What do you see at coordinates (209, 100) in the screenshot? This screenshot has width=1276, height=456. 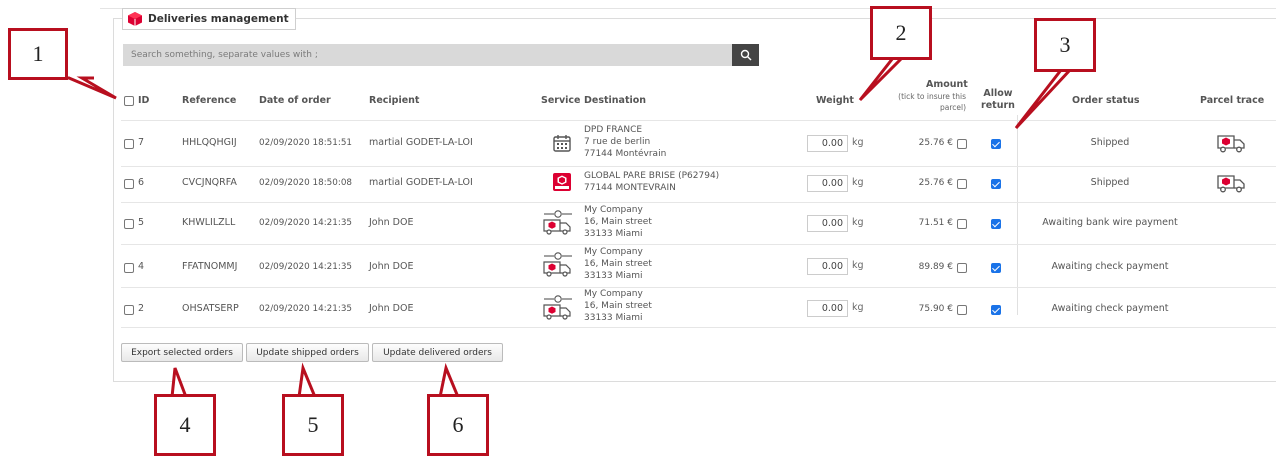 I see `col-reference: Reference` at bounding box center [209, 100].